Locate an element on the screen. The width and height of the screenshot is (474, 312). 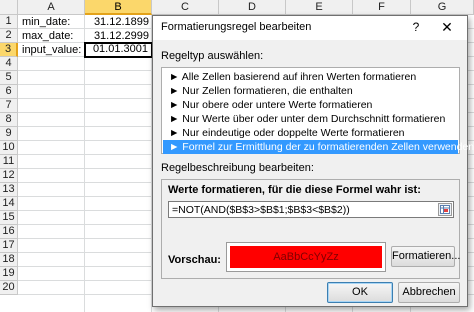
row-header-15: 15 is located at coordinates (9, 218).